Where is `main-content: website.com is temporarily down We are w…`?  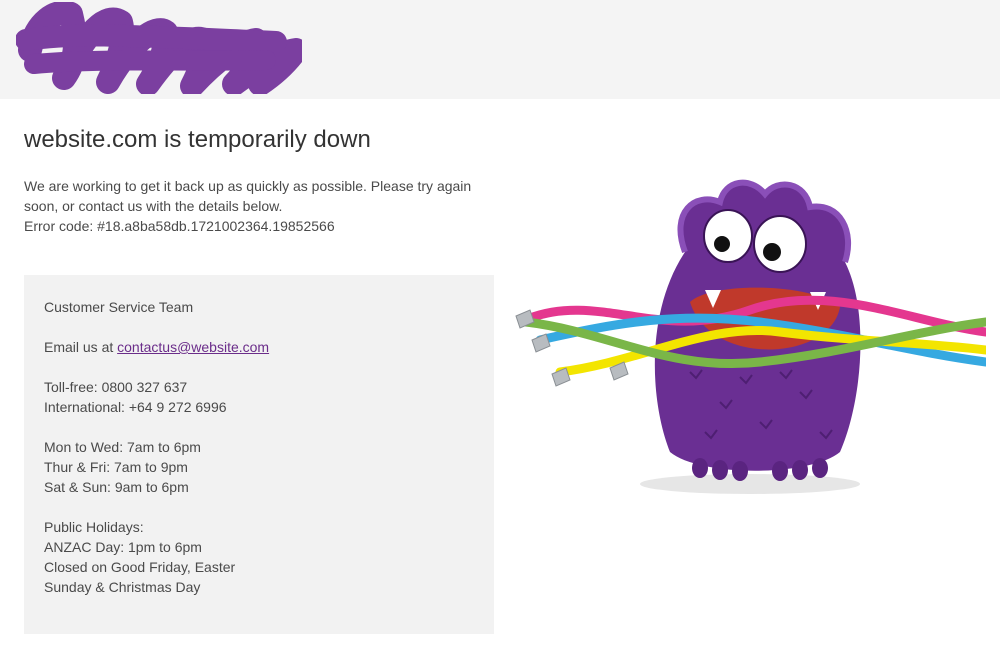
main-content: website.com is temporarily down We are w… is located at coordinates (264, 180).